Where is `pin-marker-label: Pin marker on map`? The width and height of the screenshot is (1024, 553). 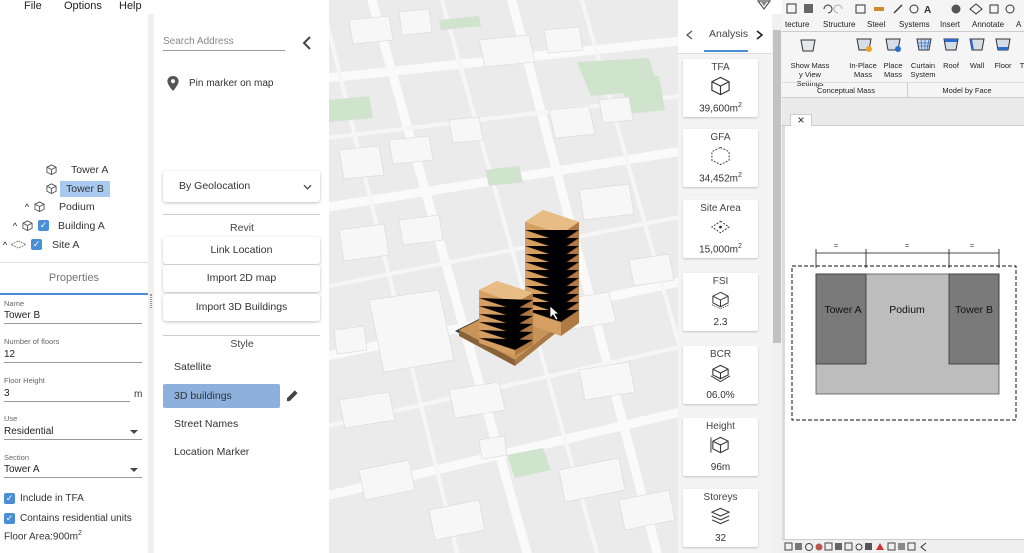 pin-marker-label: Pin marker on map is located at coordinates (231, 83).